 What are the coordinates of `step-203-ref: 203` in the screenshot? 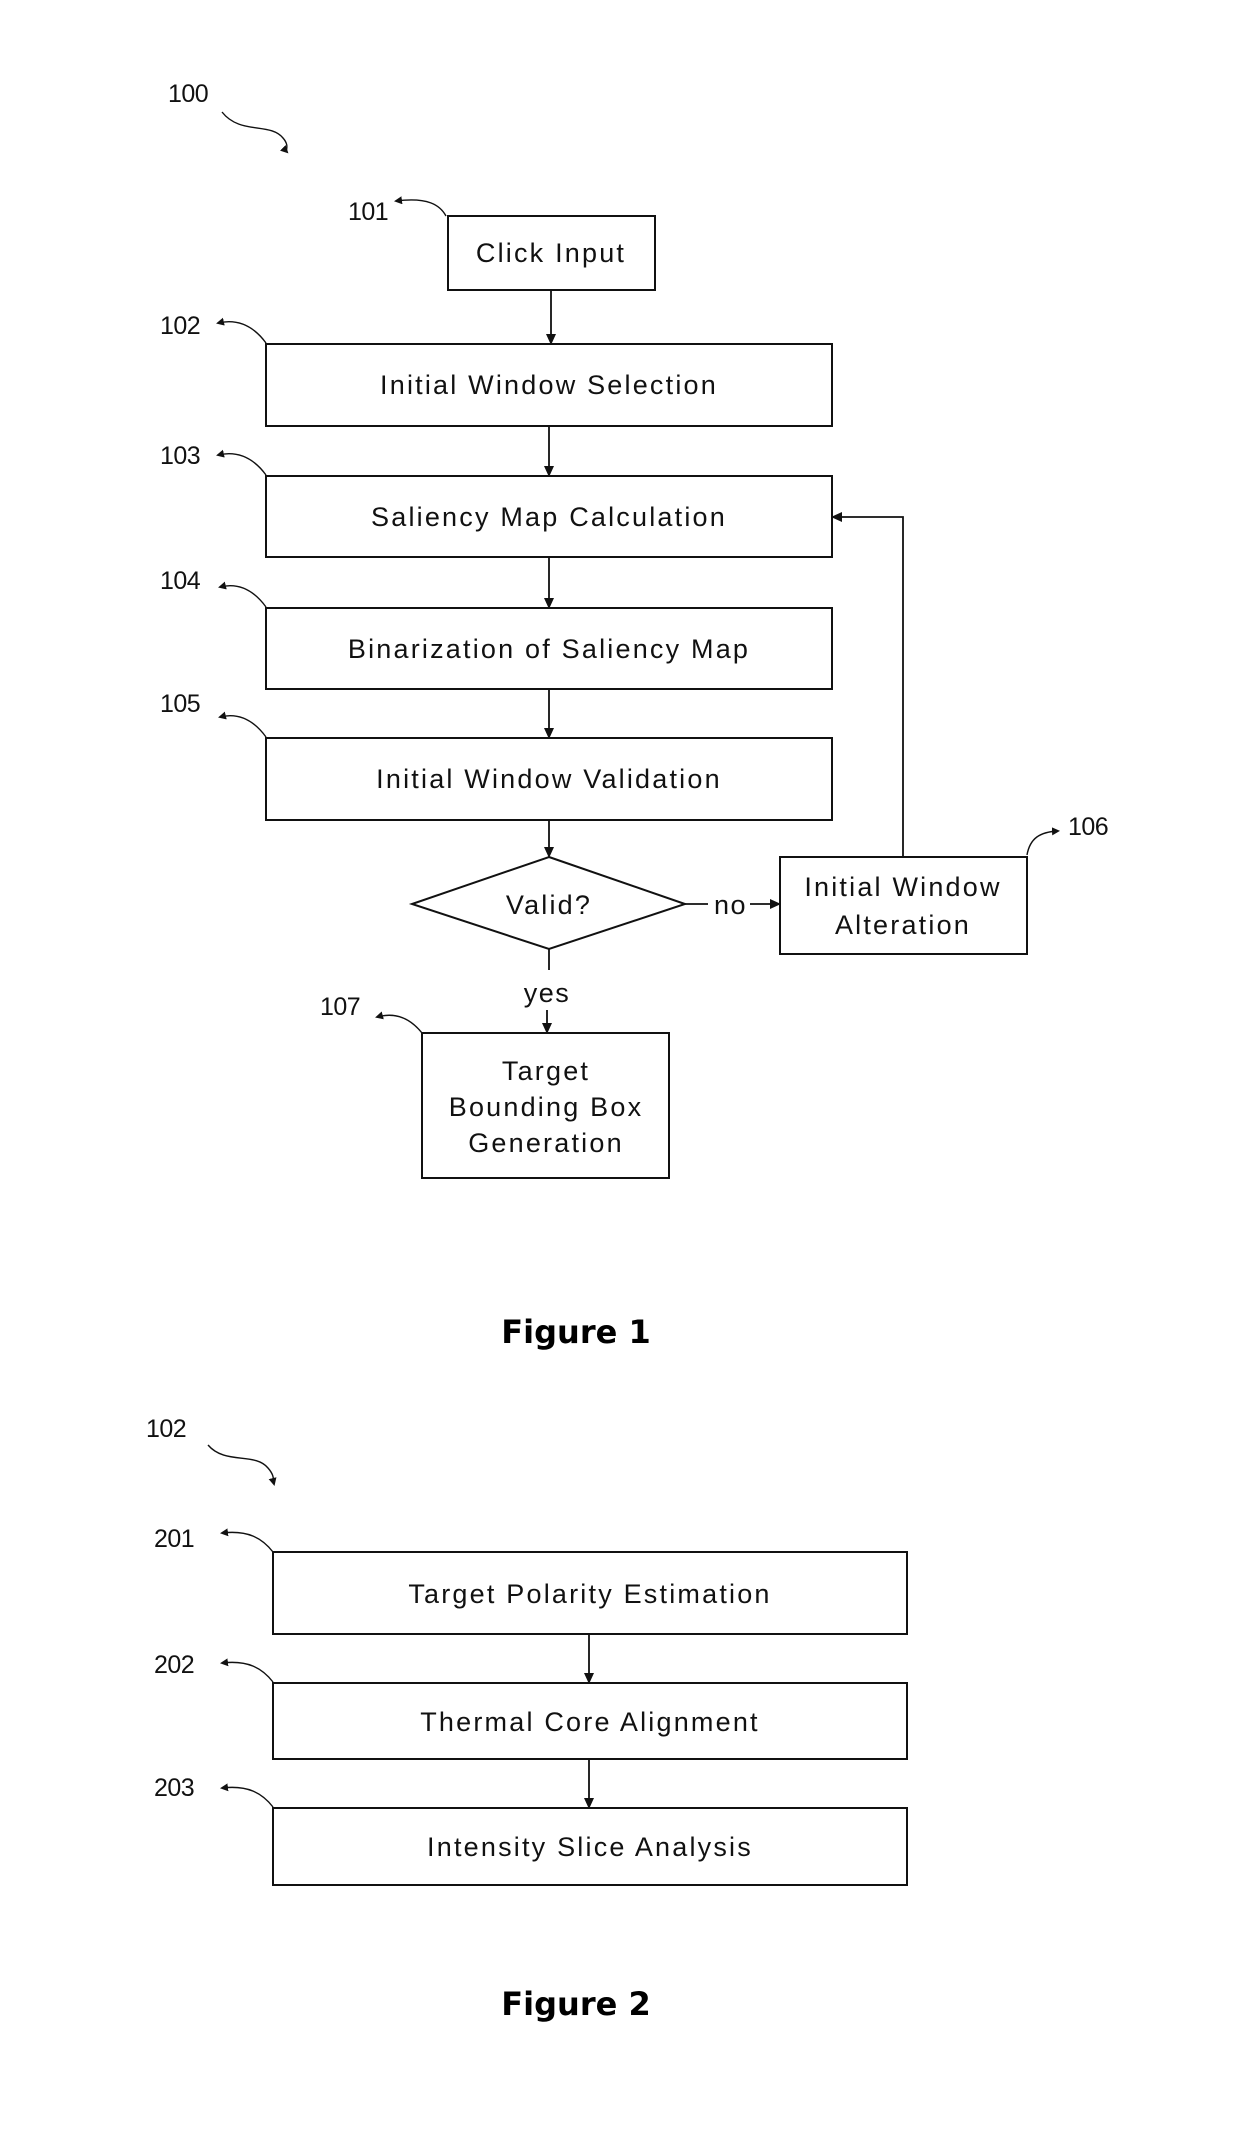 It's located at (174, 1788).